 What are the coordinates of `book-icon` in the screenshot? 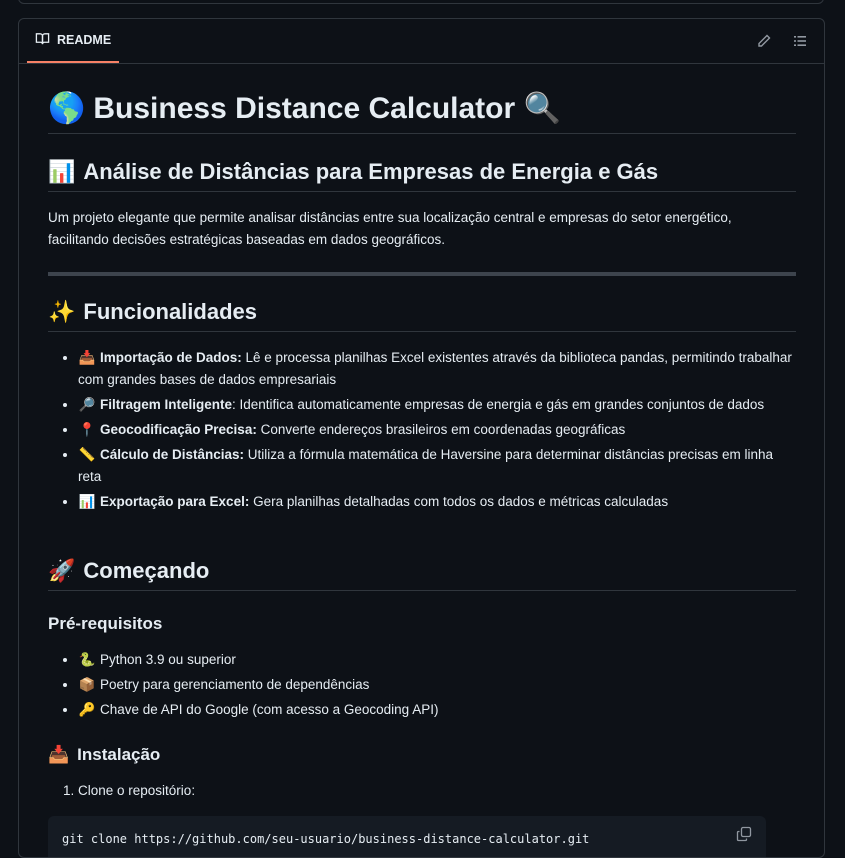 It's located at (42, 40).